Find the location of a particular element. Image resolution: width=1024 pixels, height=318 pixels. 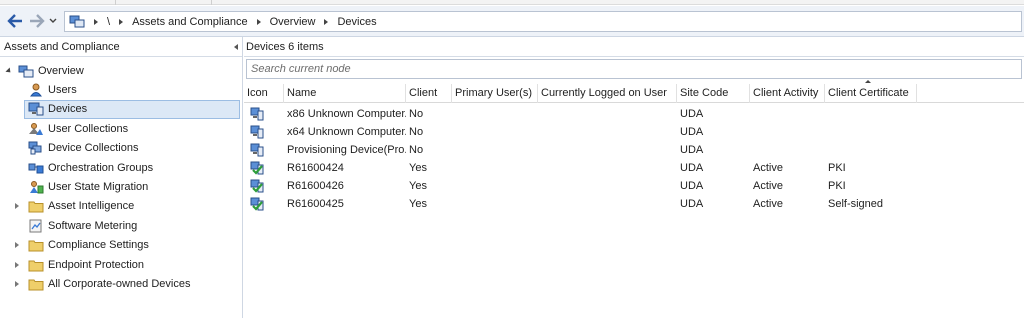

history-dropdown-button is located at coordinates (53, 21).